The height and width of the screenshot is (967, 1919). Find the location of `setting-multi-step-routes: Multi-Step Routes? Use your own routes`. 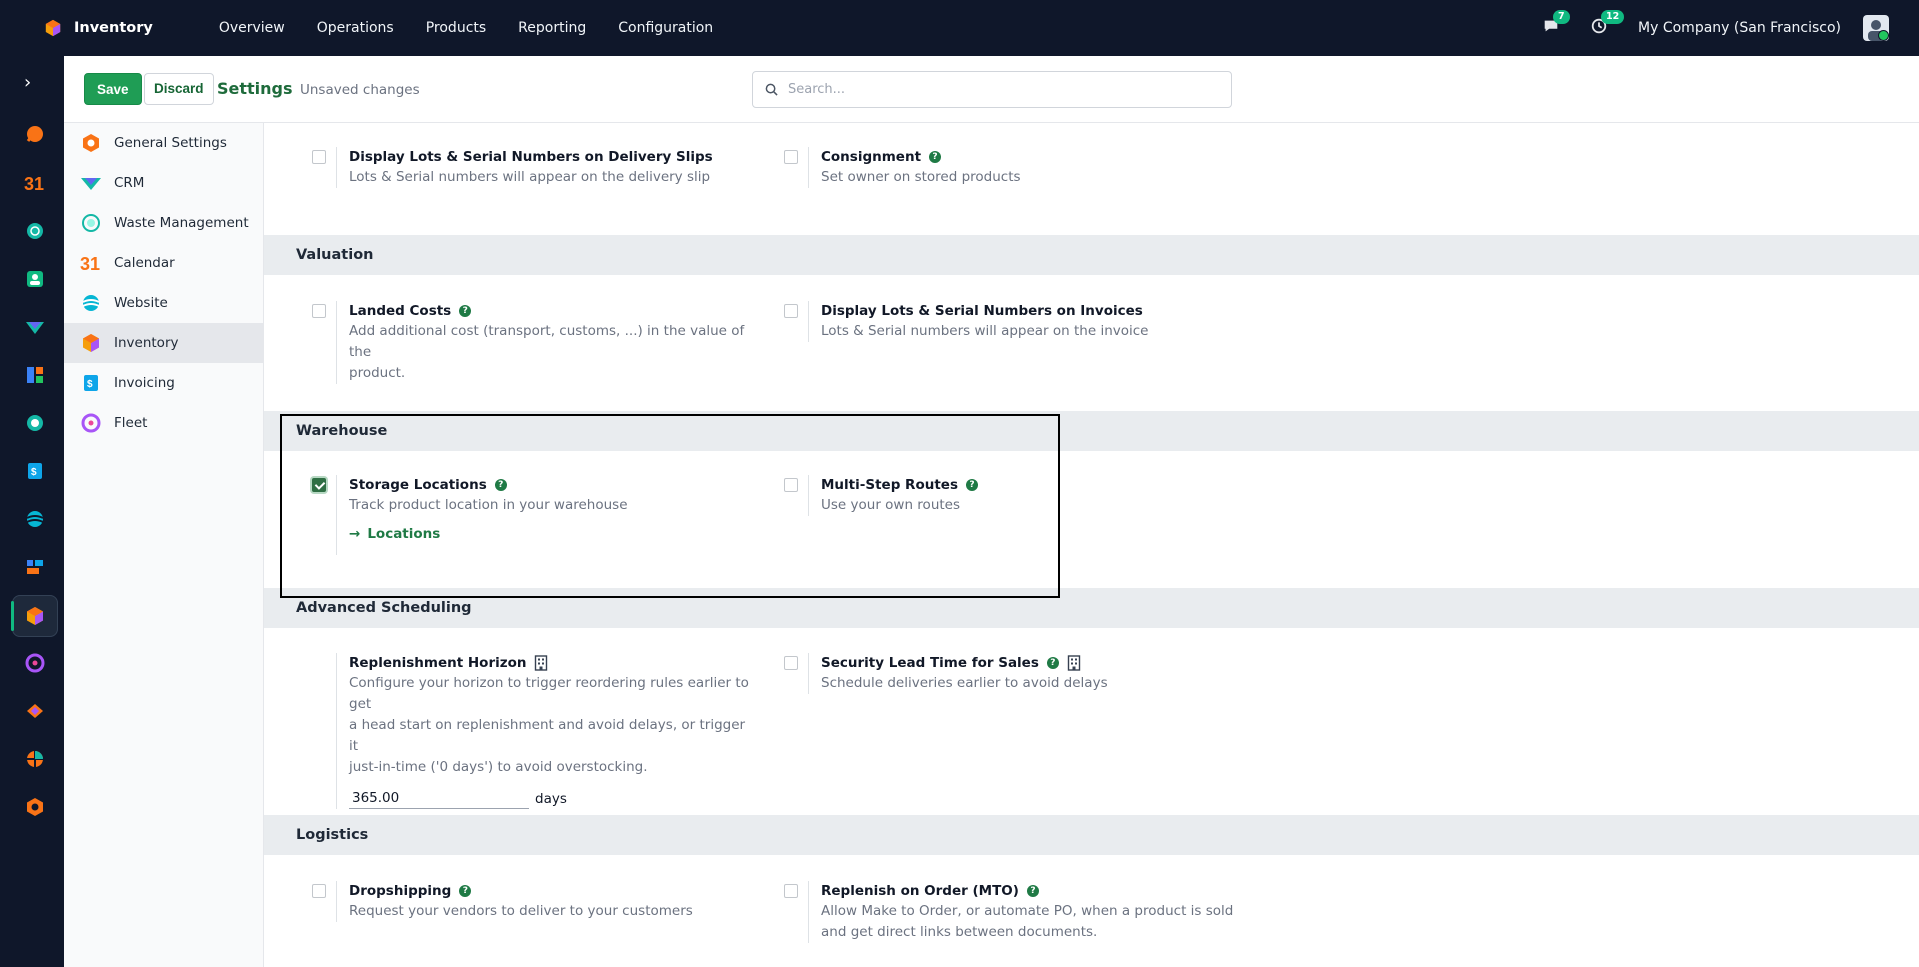

setting-multi-step-routes: Multi-Step Routes? Use your own routes is located at coordinates (928, 495).